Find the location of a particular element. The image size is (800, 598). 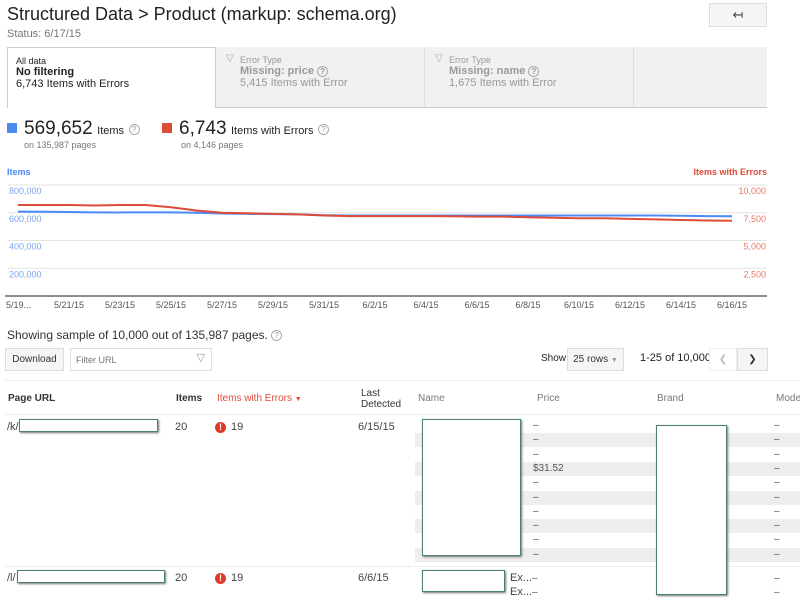

x-tick: 6/10/15 is located at coordinates (579, 305).